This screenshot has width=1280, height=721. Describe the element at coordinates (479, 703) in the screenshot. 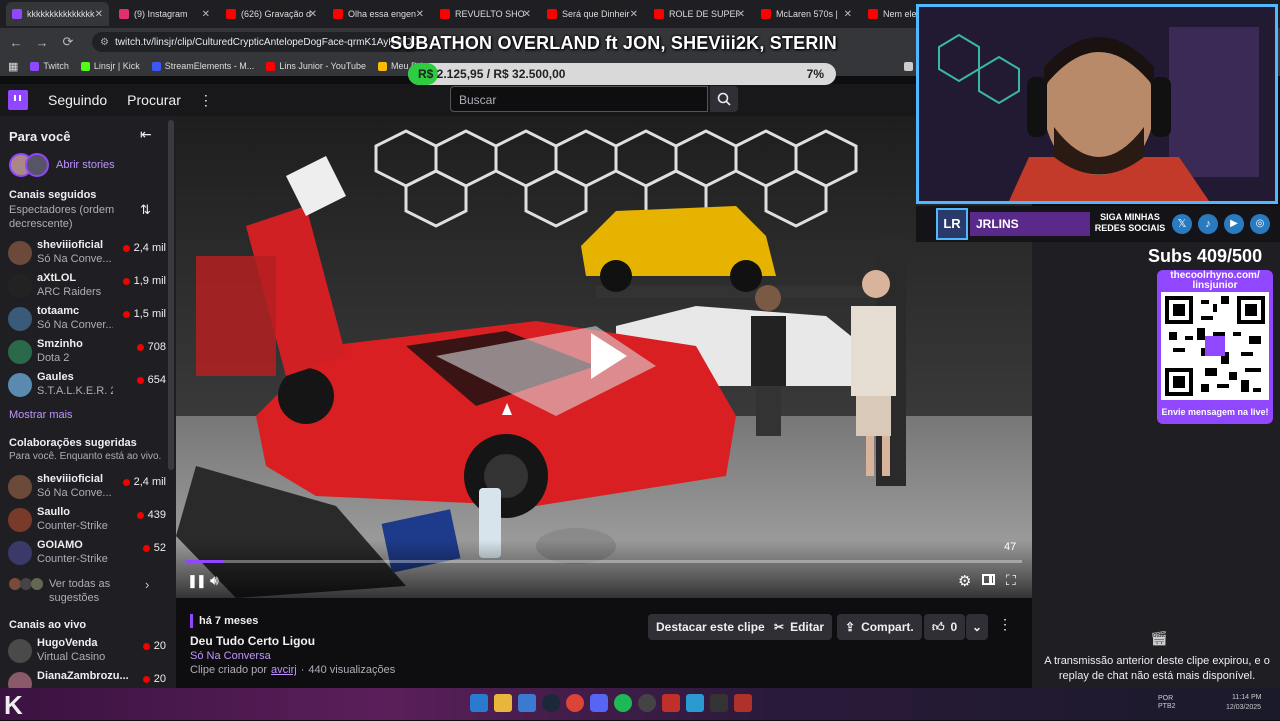

I see `windows-start-icon` at that location.